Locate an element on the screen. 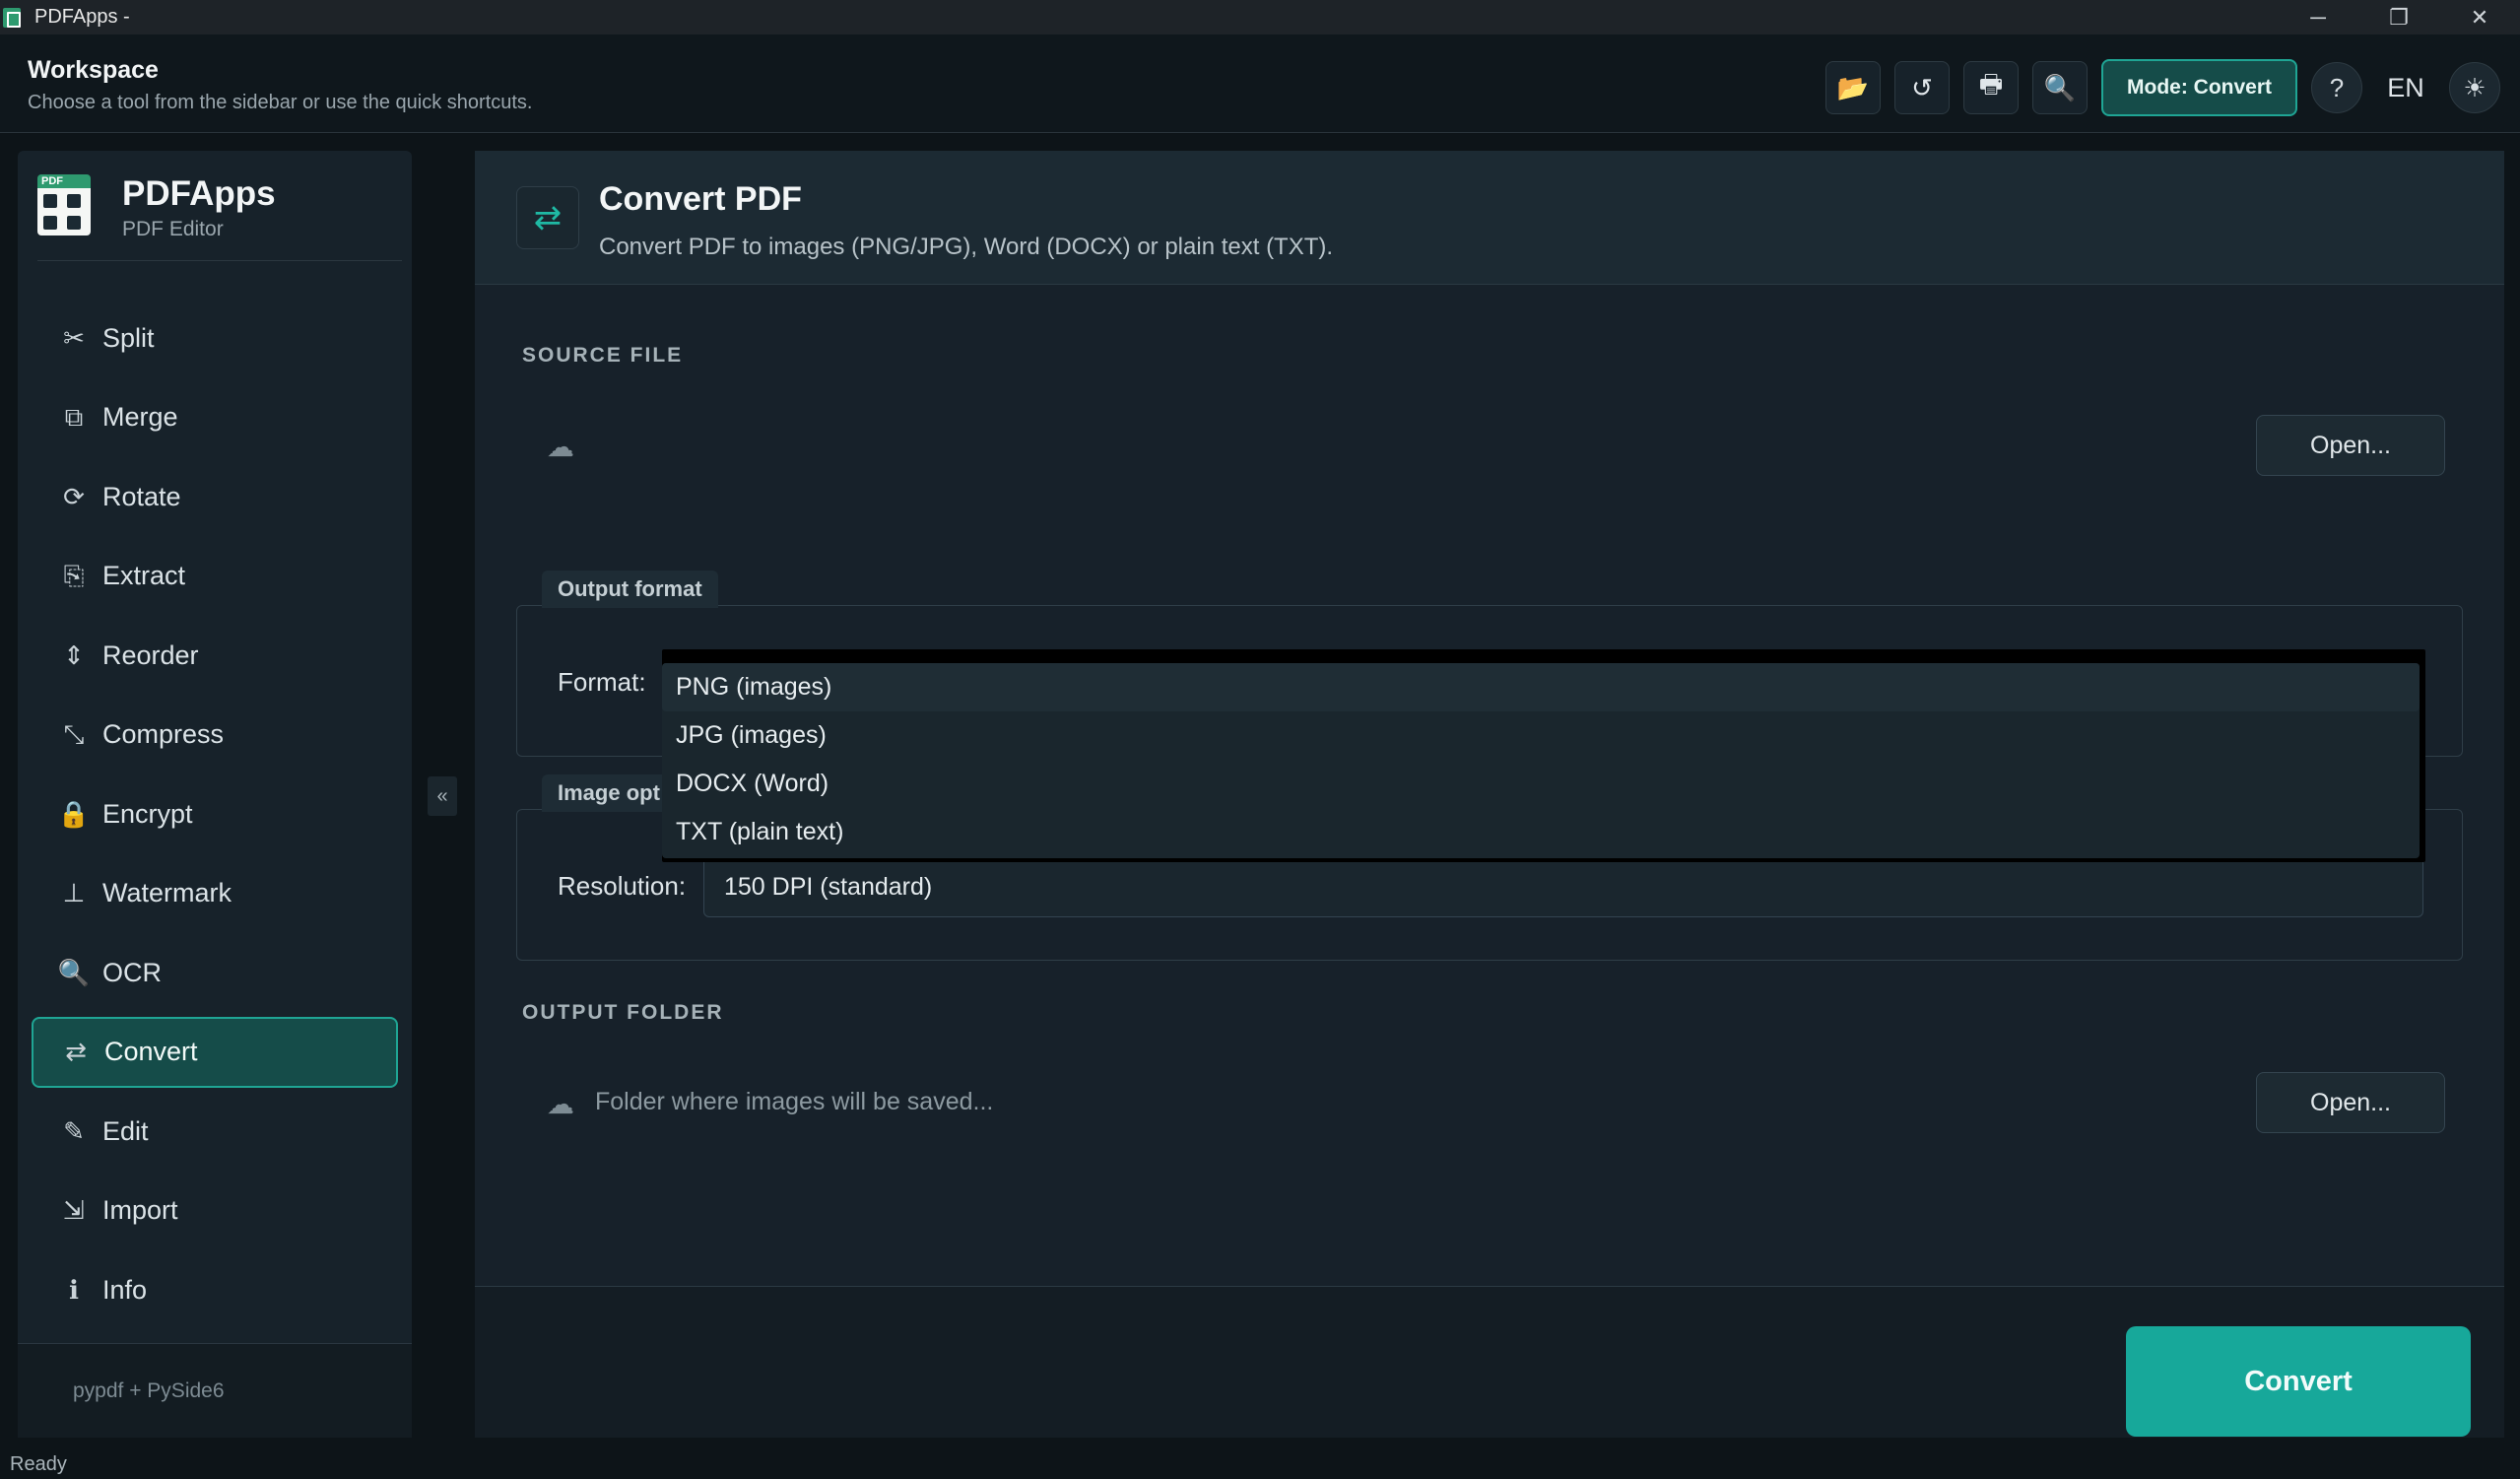 The height and width of the screenshot is (1479, 2520). sidebar-item-label: Extract is located at coordinates (144, 575).